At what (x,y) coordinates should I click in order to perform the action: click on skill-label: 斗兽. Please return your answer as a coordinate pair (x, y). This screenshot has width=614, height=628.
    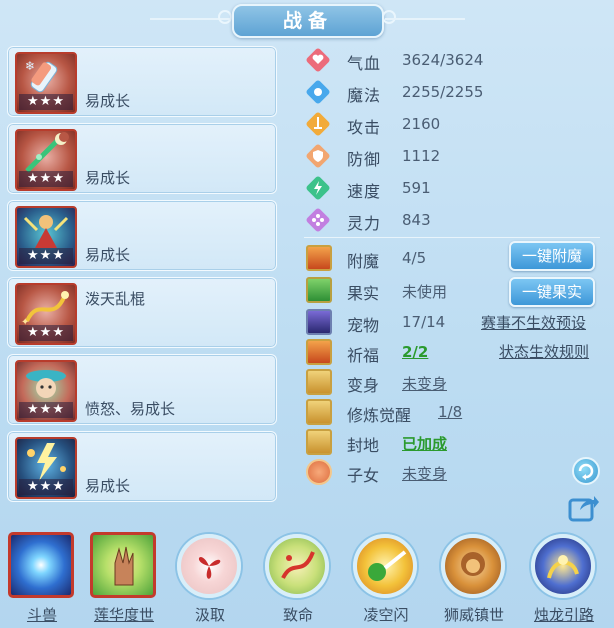
    Looking at the image, I should click on (41, 615).